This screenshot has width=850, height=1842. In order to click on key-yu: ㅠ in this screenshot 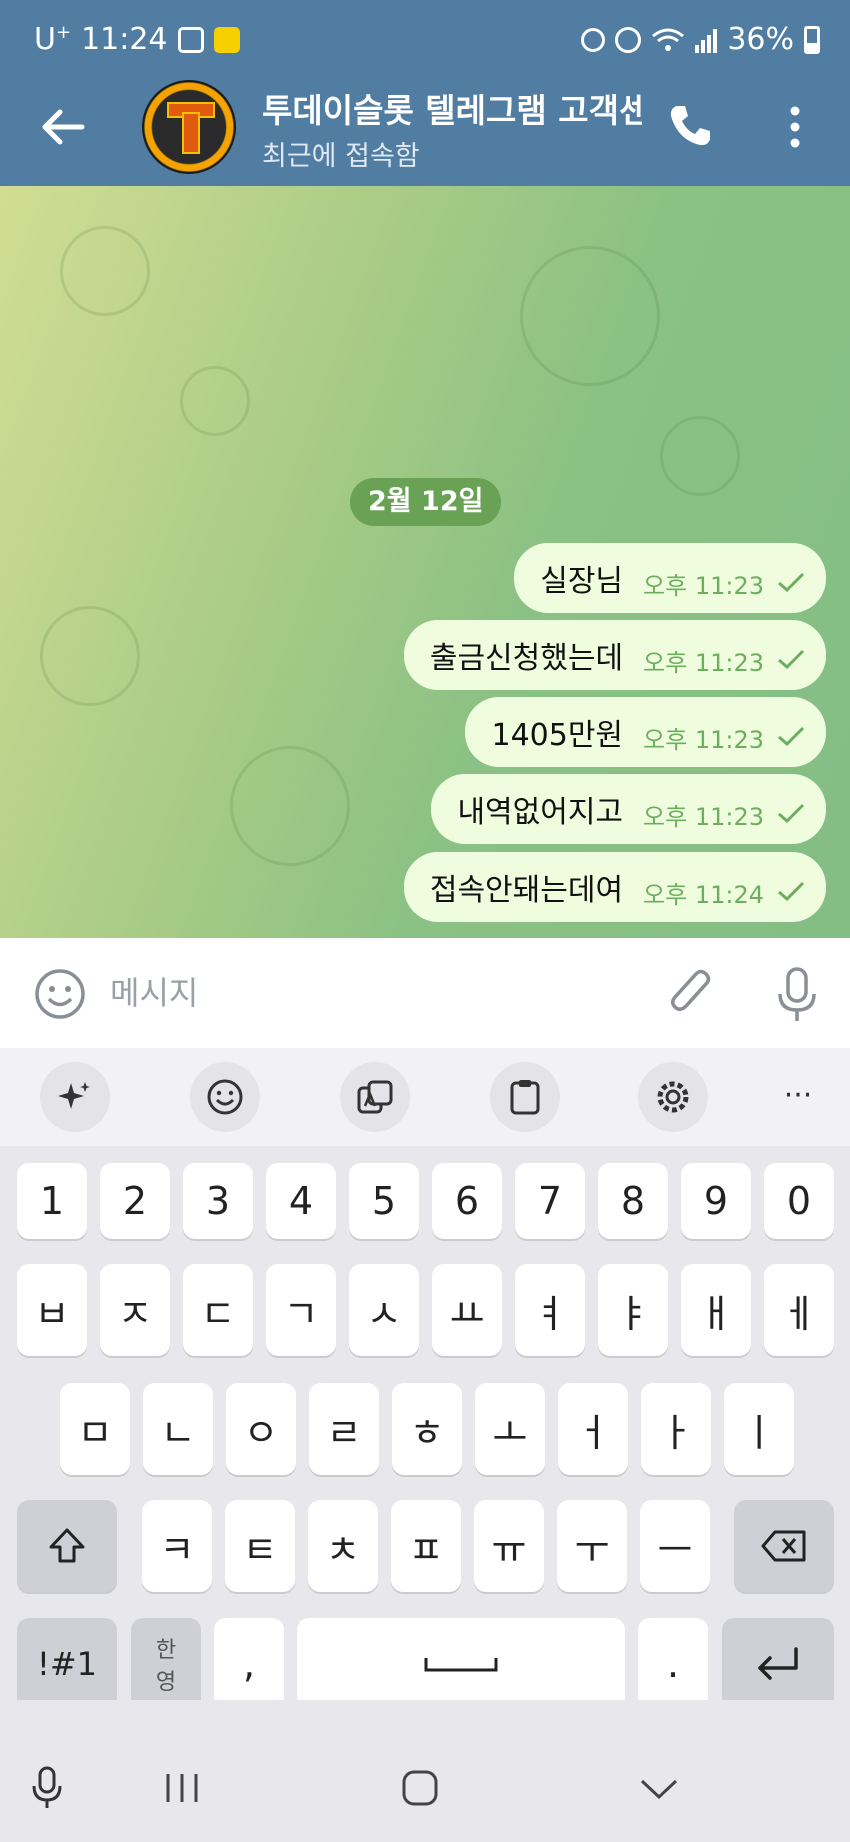, I will do `click(509, 1546)`.